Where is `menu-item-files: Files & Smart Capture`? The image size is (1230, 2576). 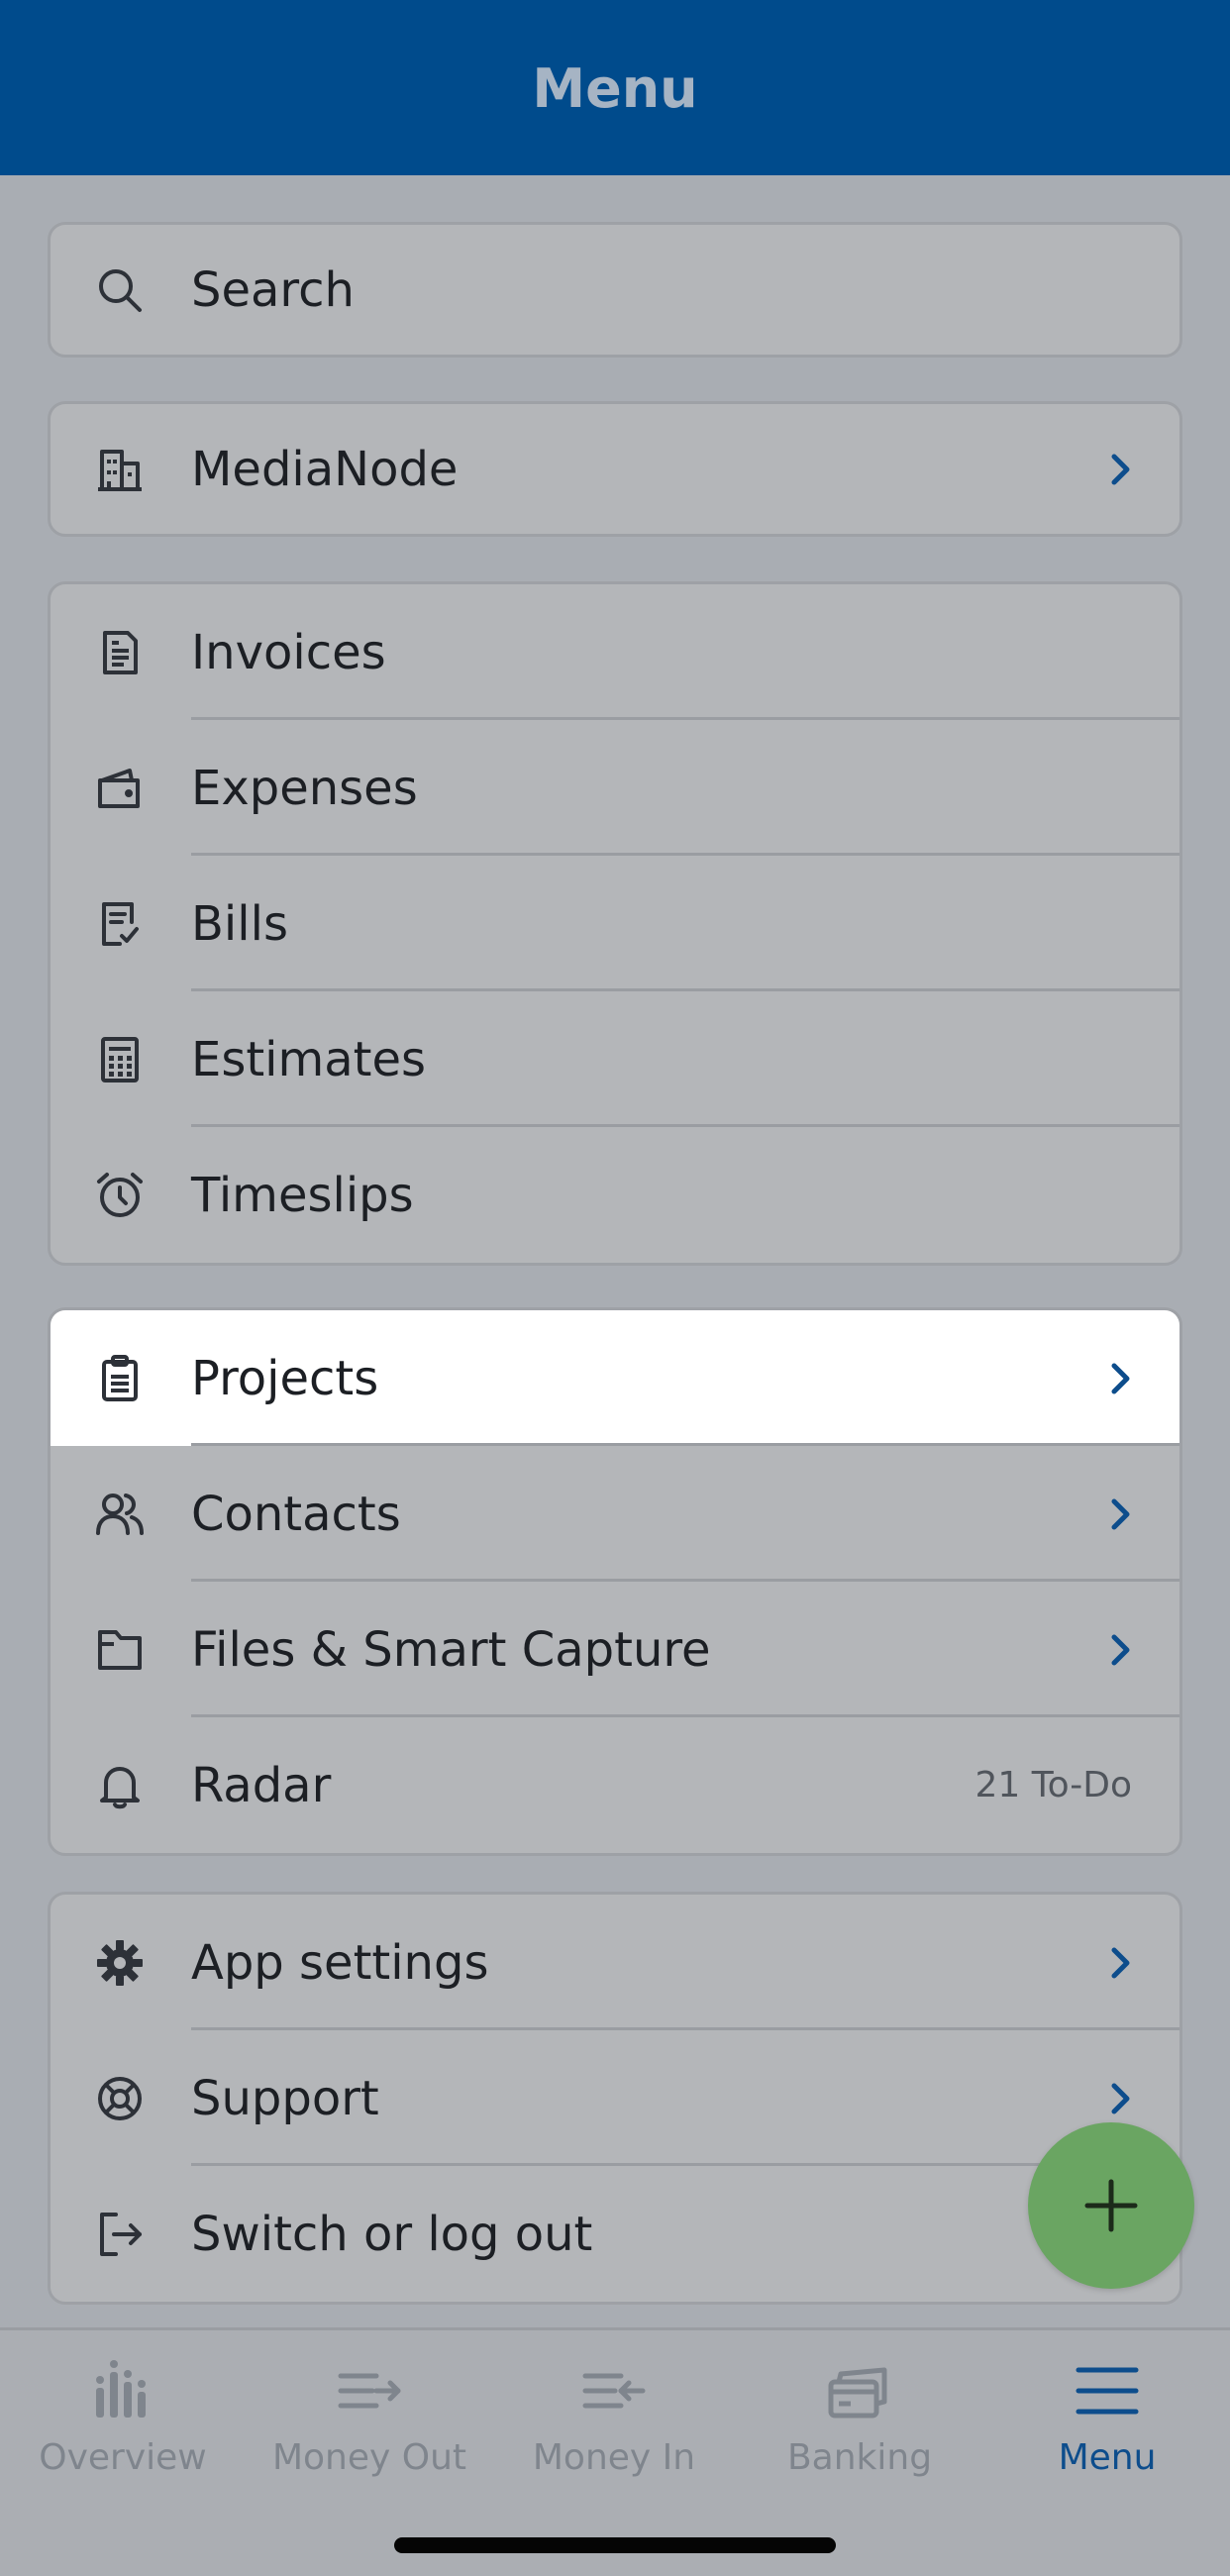
menu-item-files: Files & Smart Capture is located at coordinates (615, 1649).